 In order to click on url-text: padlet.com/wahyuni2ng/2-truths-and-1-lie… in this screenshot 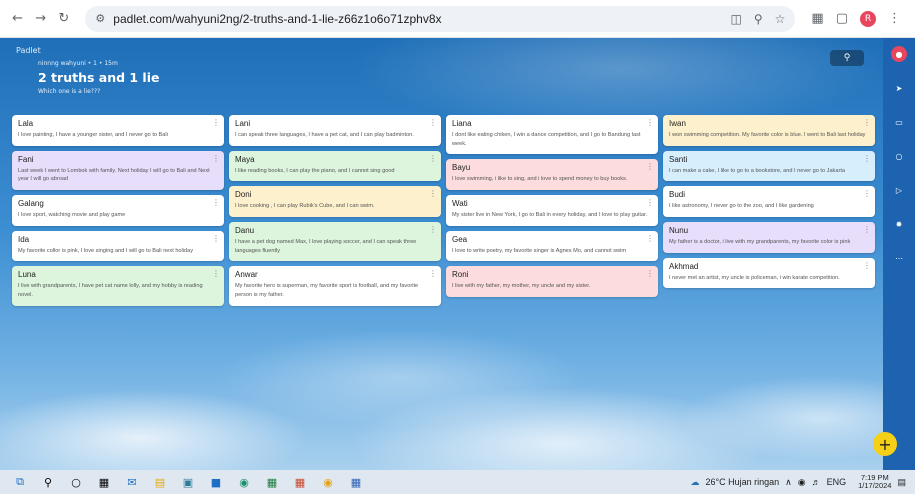, I will do `click(277, 18)`.